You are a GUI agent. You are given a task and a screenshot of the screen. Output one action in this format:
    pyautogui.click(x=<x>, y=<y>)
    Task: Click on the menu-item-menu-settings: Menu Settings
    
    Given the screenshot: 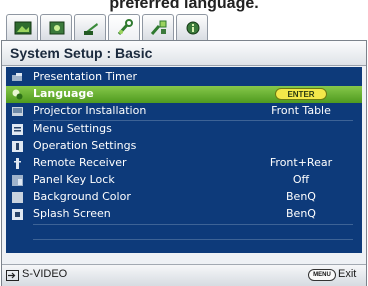 What is the action you would take?
    pyautogui.click(x=184, y=129)
    